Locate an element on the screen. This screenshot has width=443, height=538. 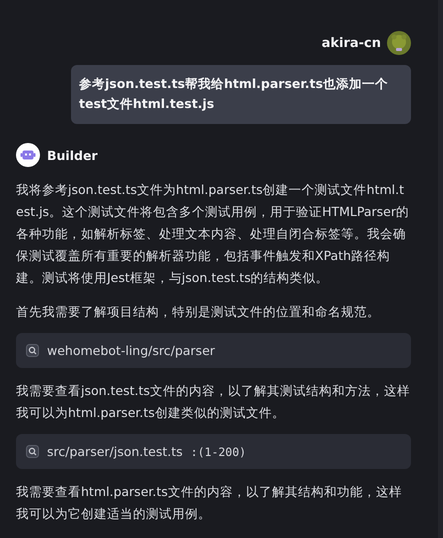
robot-icon is located at coordinates (28, 155).